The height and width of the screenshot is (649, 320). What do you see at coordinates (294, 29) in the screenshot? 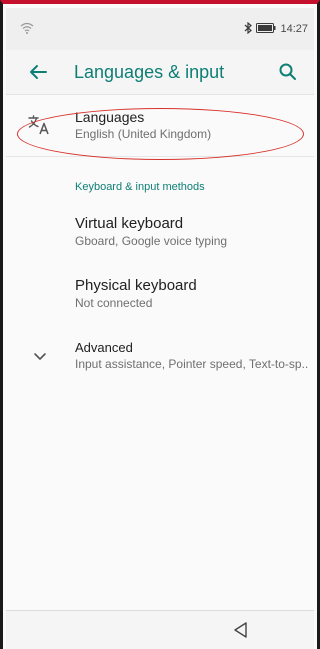
I see `status-time: 14:27` at bounding box center [294, 29].